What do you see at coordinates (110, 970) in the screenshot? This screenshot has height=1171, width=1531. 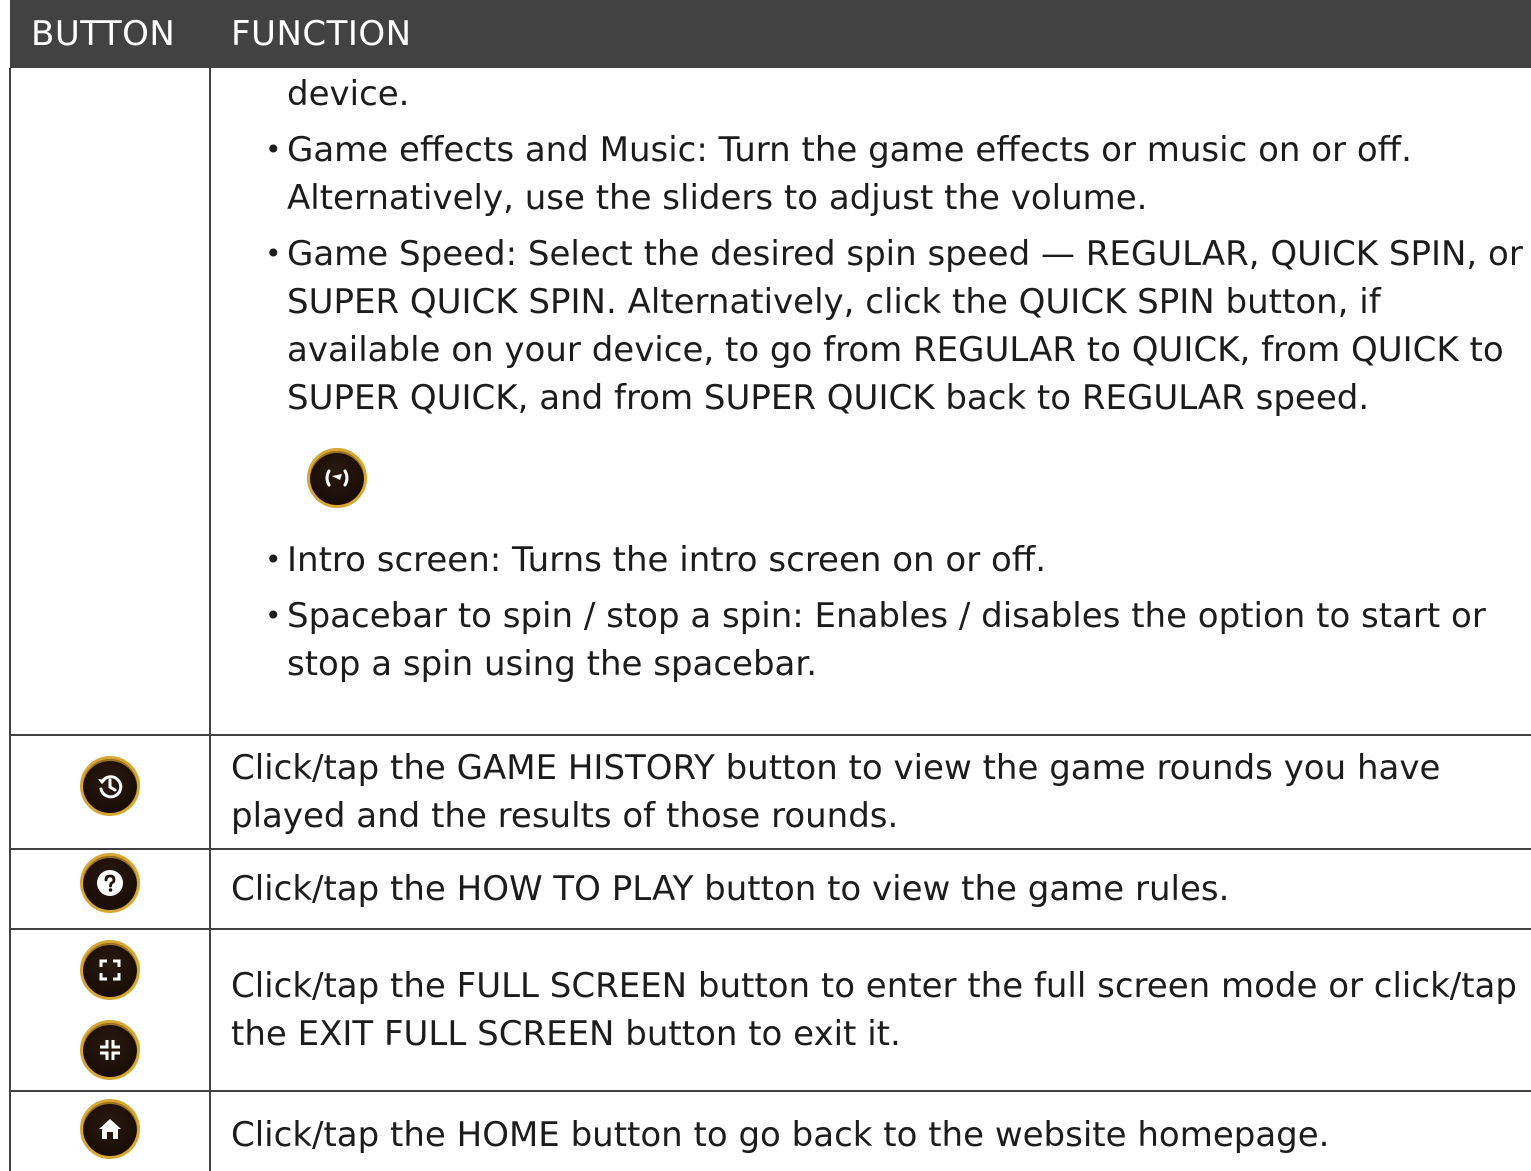 I see `fullscreen-enter-icon` at bounding box center [110, 970].